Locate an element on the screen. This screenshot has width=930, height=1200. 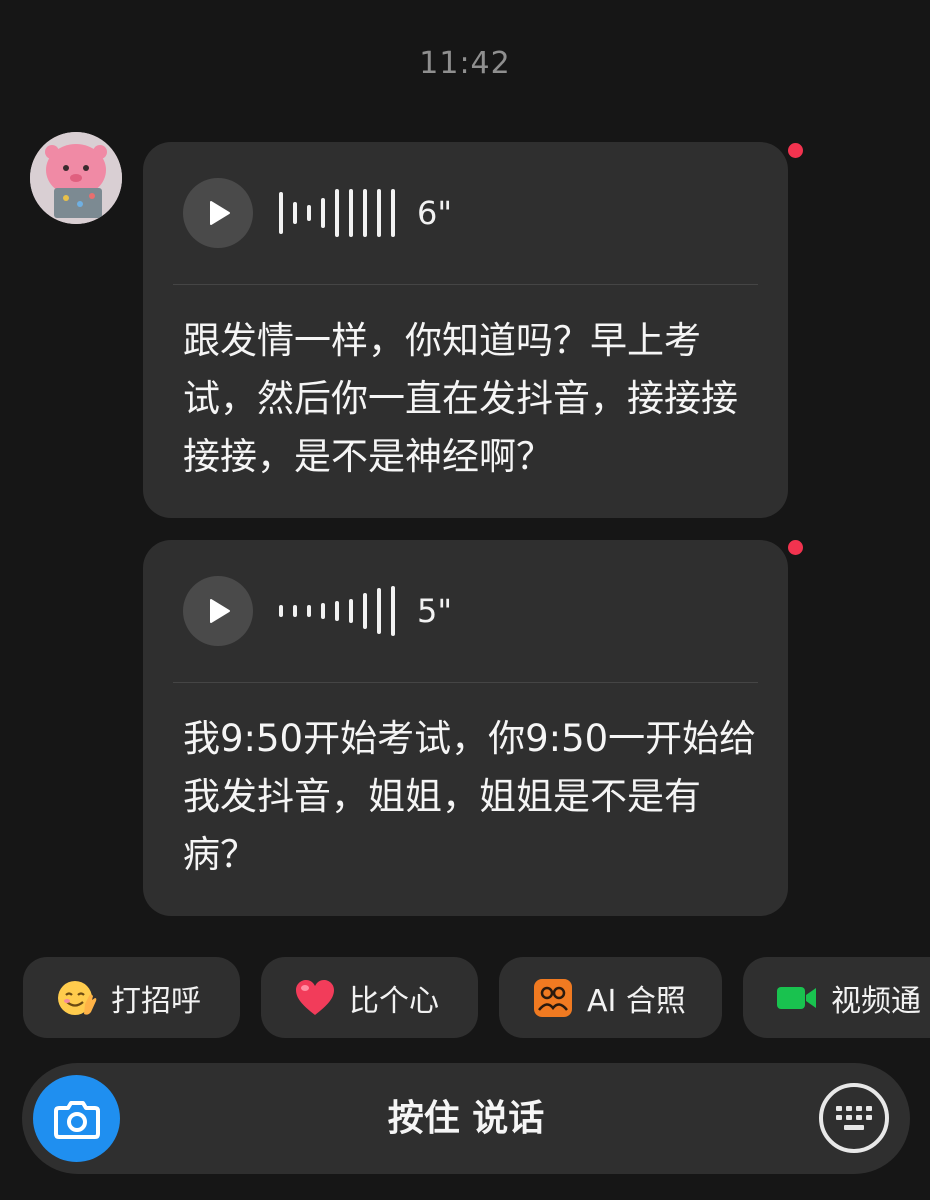
wave-emoji-icon is located at coordinates (77, 998).